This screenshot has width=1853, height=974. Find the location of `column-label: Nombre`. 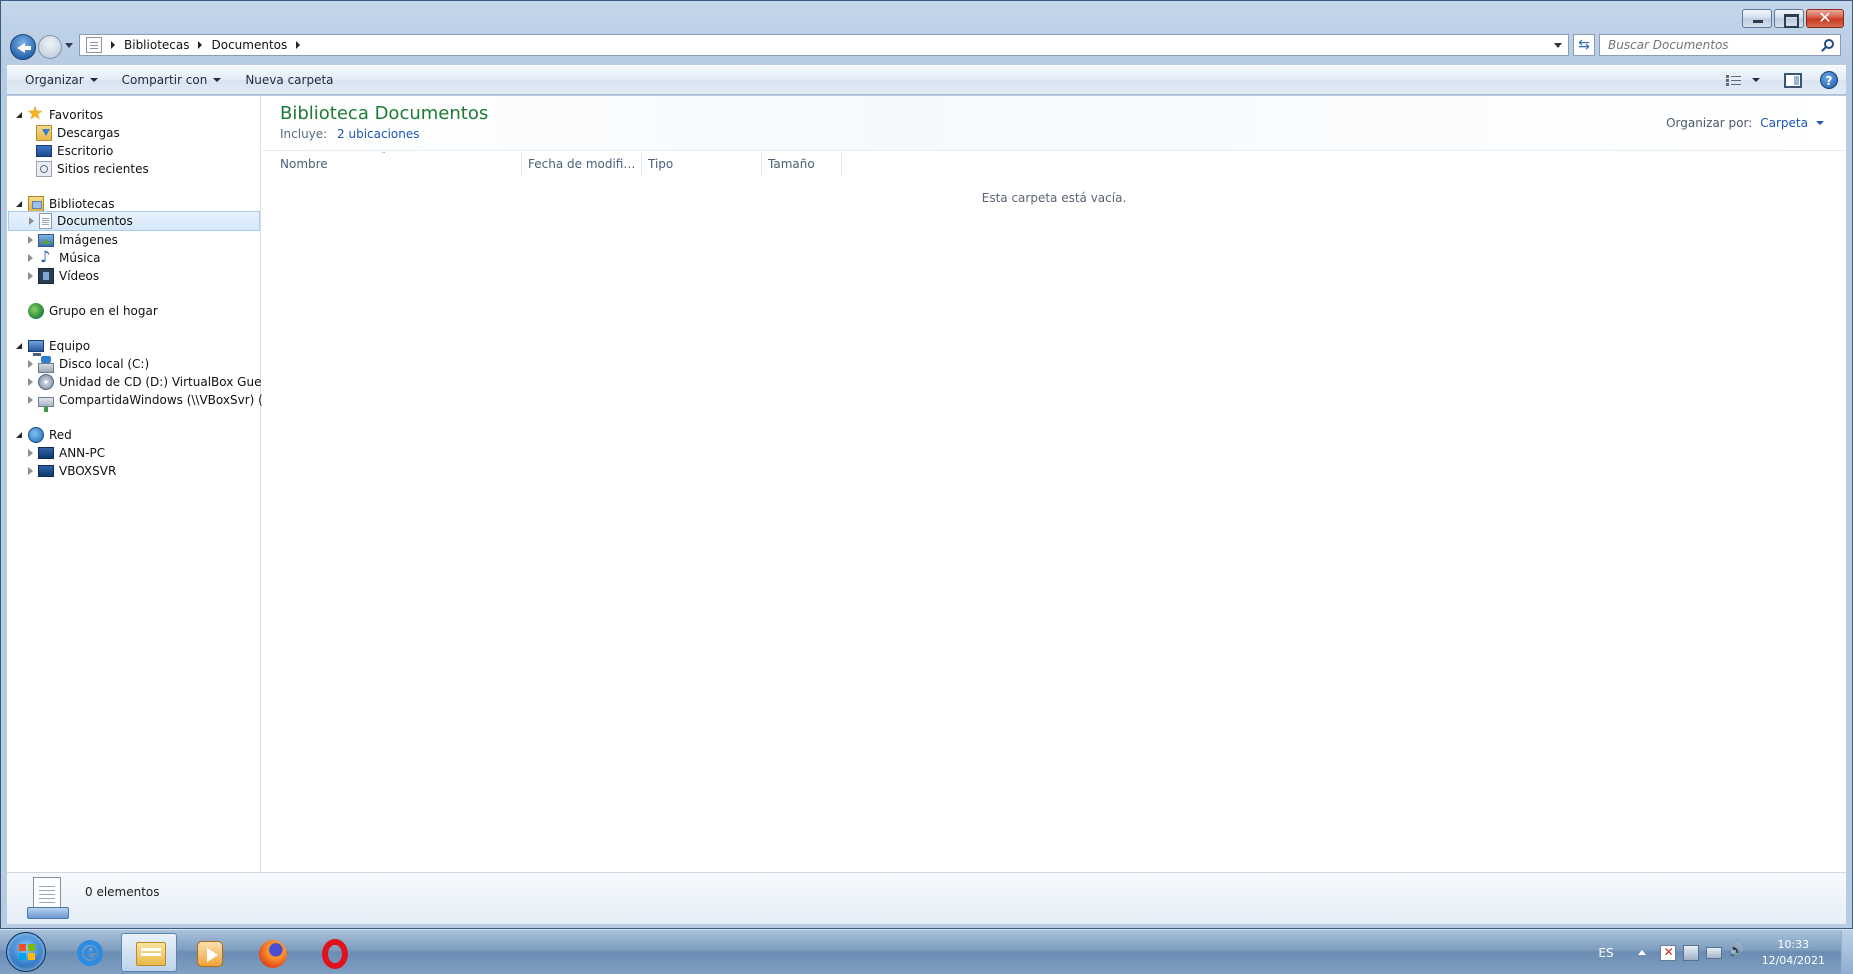

column-label: Nombre is located at coordinates (304, 164).